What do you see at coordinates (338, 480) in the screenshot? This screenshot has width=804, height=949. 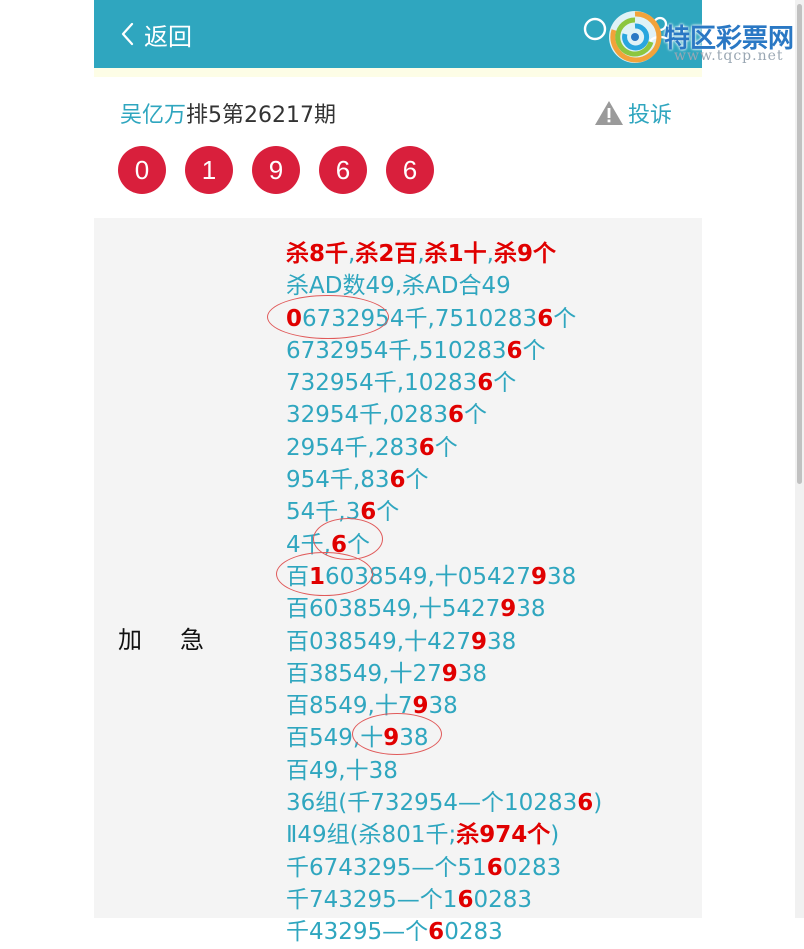 I see `line-text: 954千,83` at bounding box center [338, 480].